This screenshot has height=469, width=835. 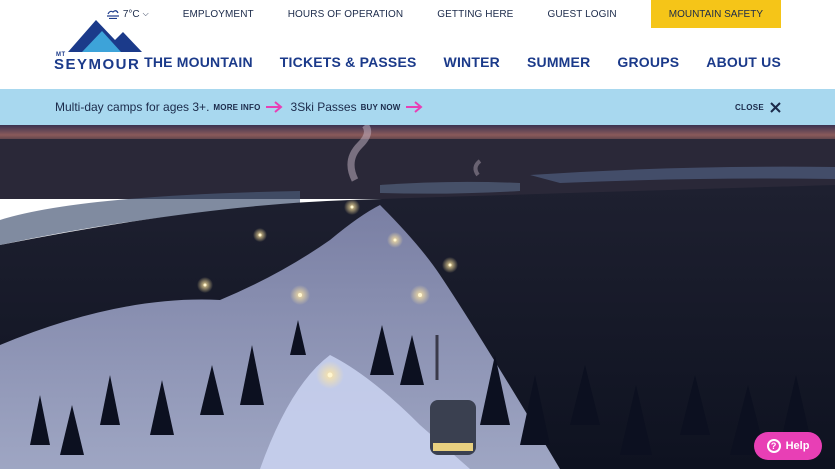 What do you see at coordinates (348, 62) in the screenshot?
I see `nav-tickets-passes: TICKETS & PASSES` at bounding box center [348, 62].